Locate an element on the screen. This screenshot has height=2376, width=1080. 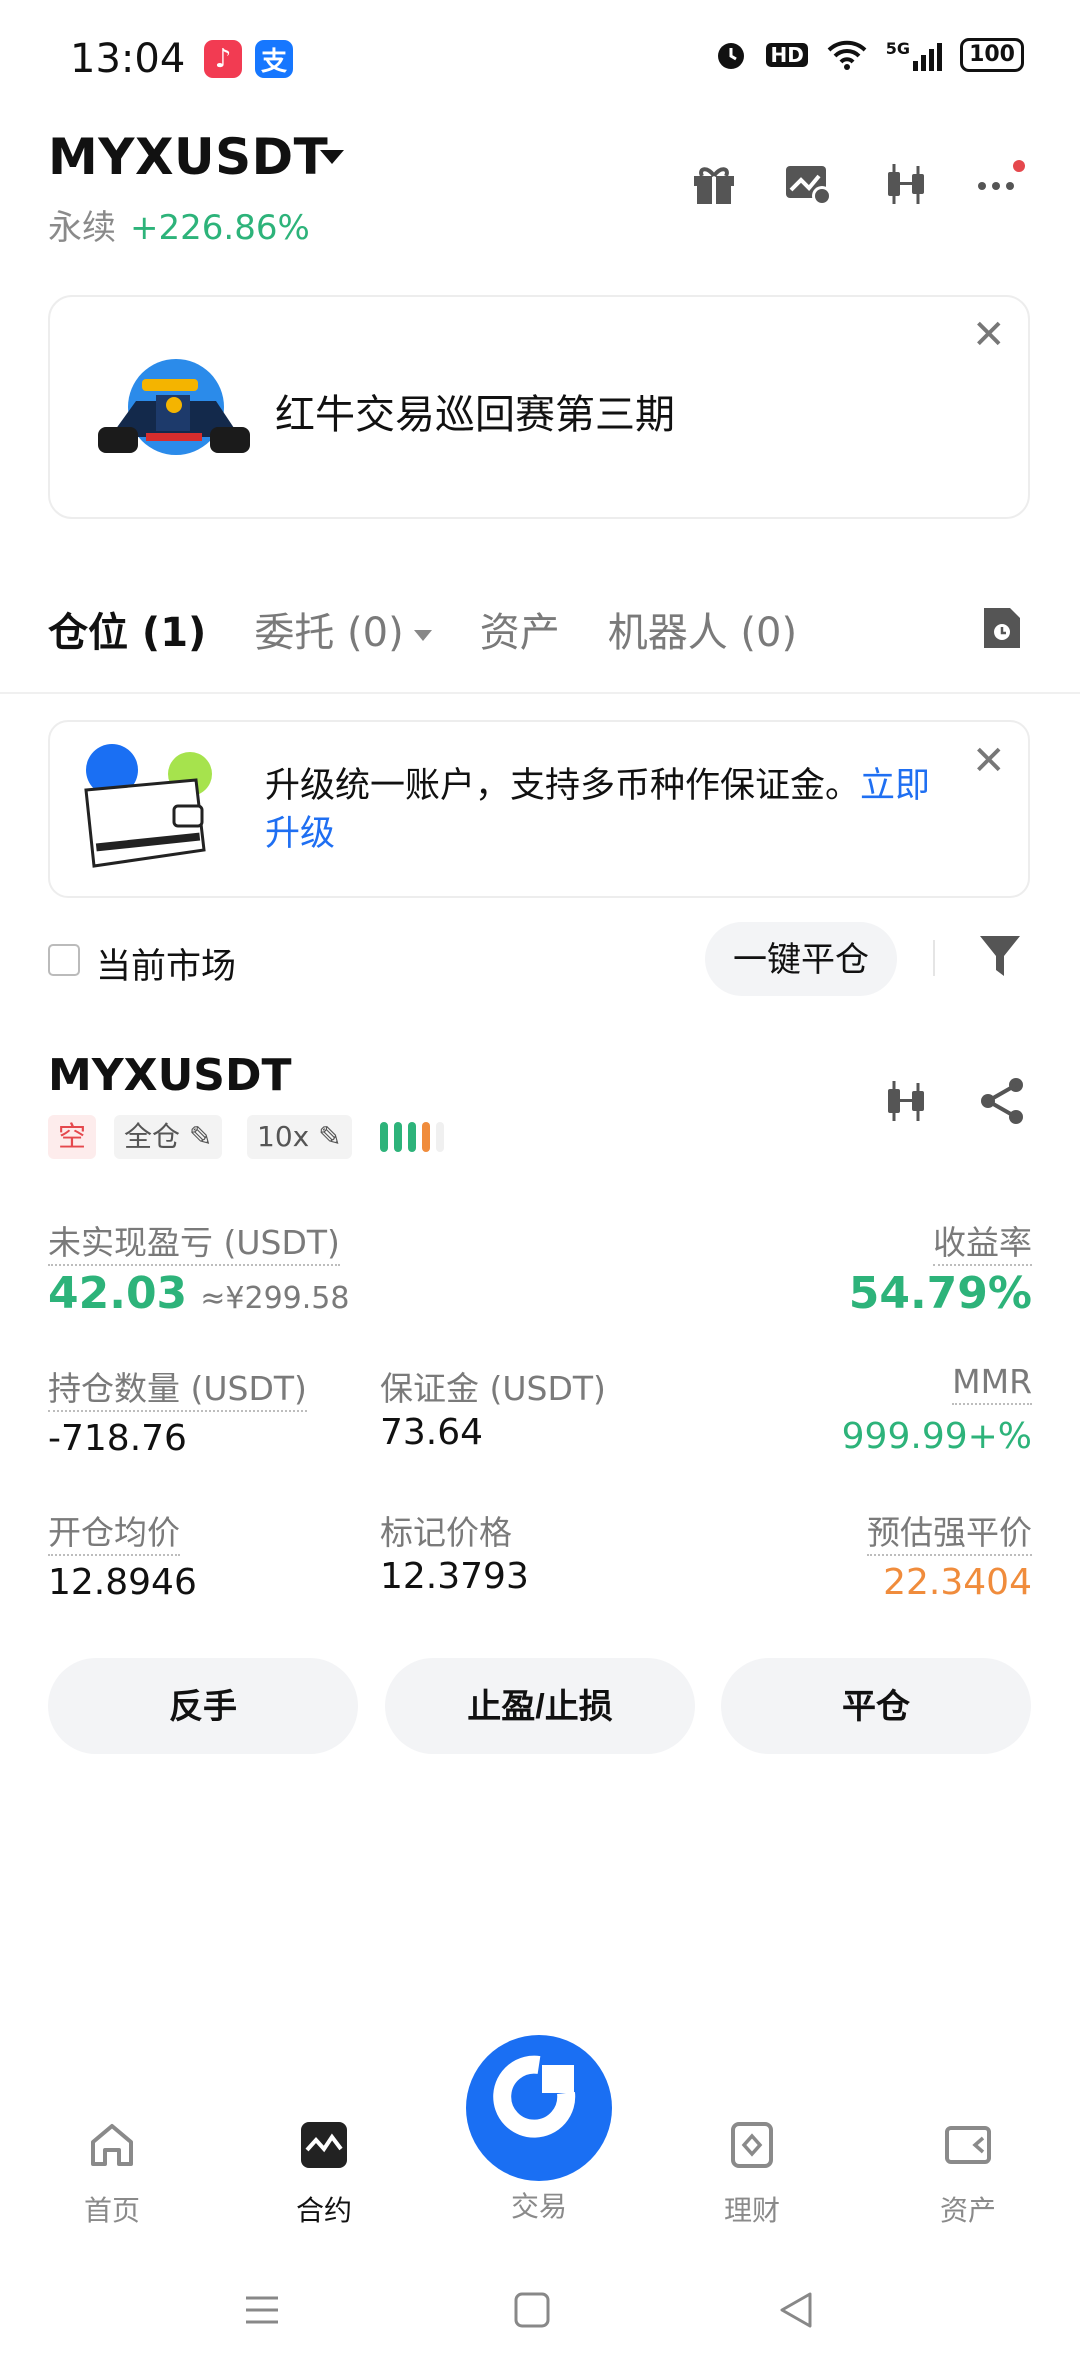
home-icon is located at coordinates (112, 2145).